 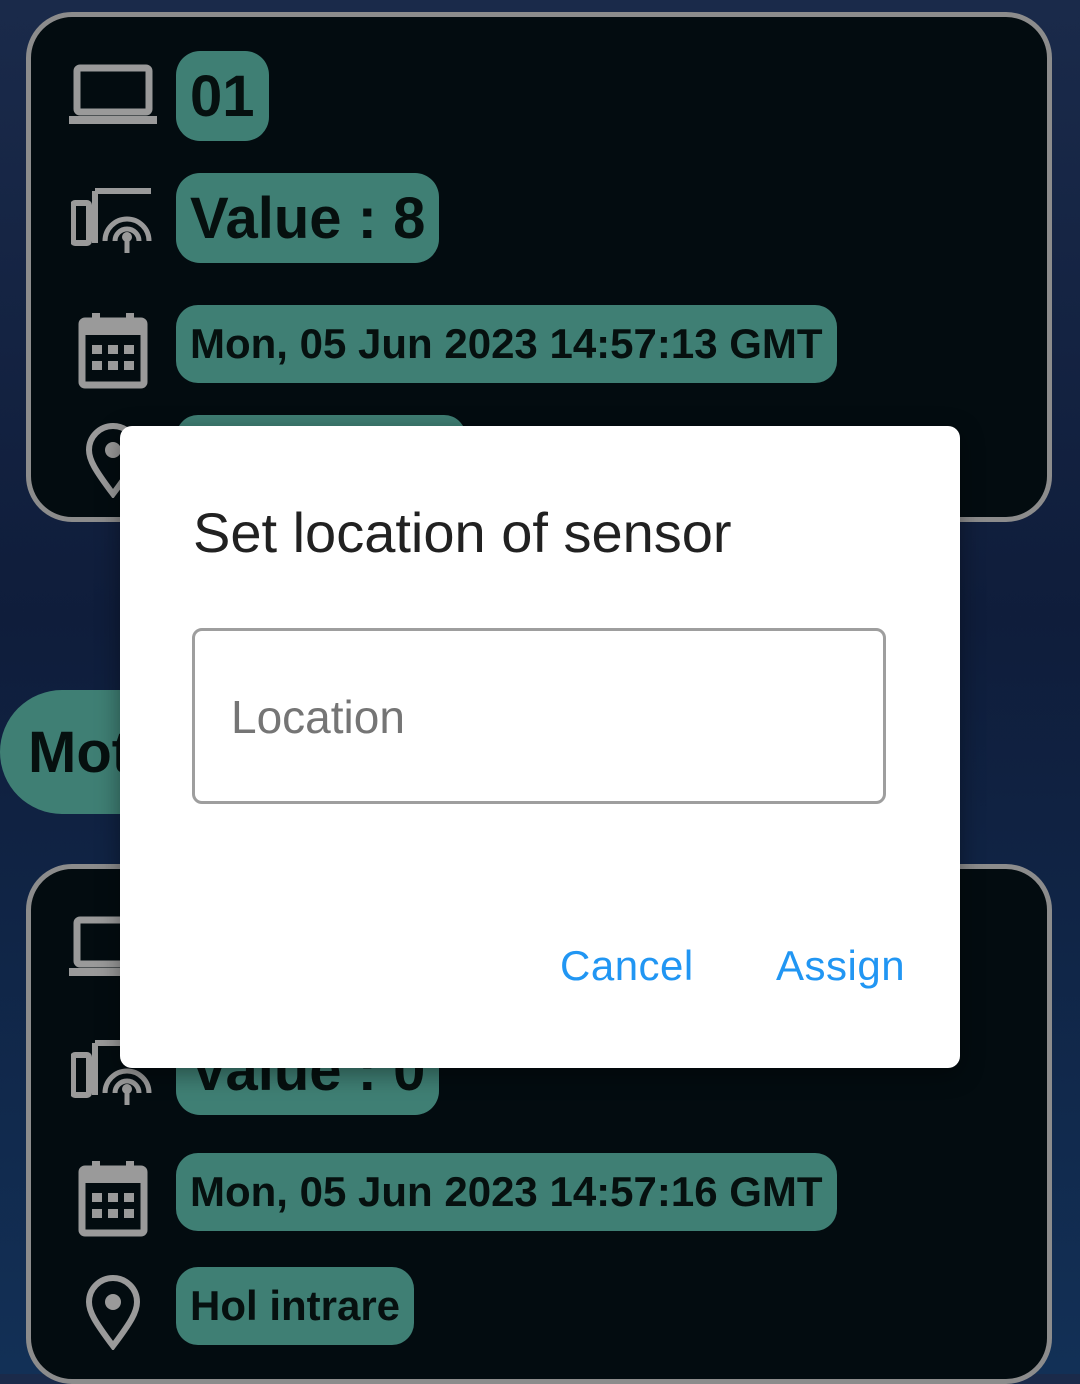 I want to click on timestamp-row: Mon, 05 Jun 2023 14:57:16 GMT, so click(x=539, y=1198).